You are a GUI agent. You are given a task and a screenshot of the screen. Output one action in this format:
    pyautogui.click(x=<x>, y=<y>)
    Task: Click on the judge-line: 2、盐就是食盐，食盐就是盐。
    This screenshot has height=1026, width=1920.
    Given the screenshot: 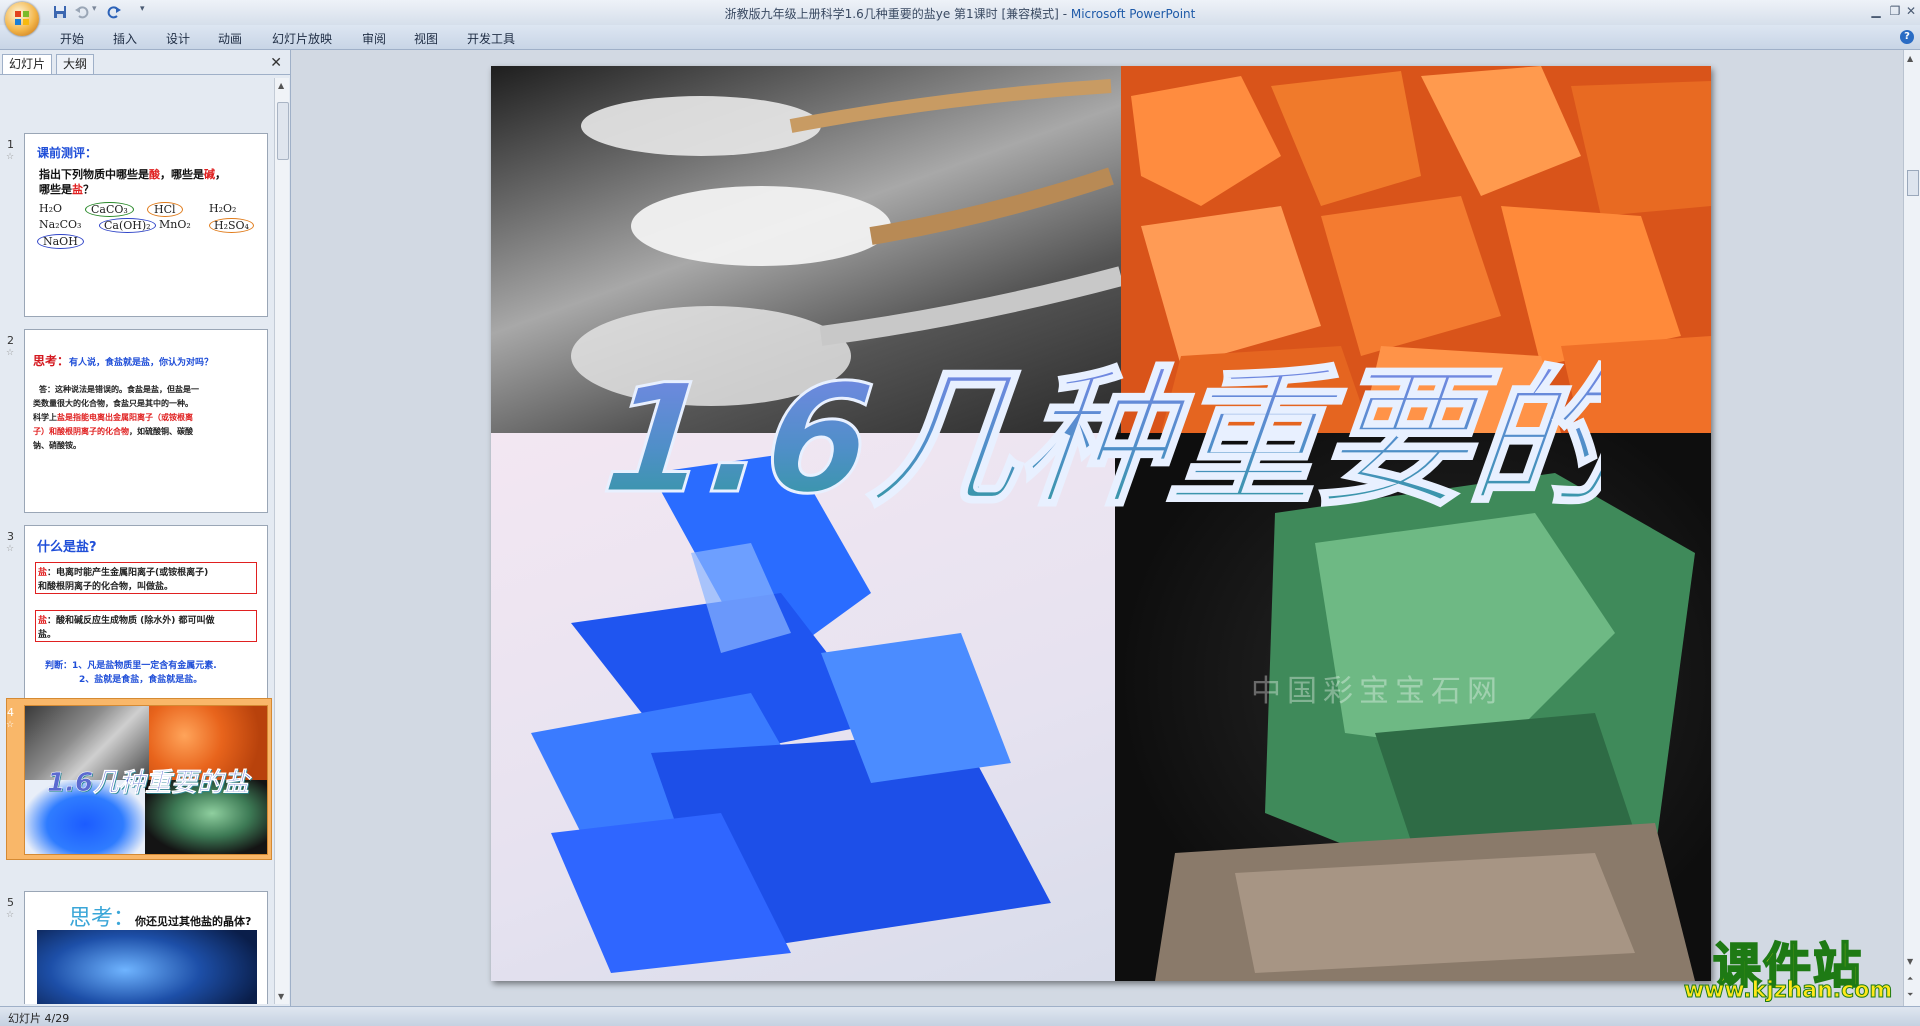 What is the action you would take?
    pyautogui.click(x=141, y=680)
    